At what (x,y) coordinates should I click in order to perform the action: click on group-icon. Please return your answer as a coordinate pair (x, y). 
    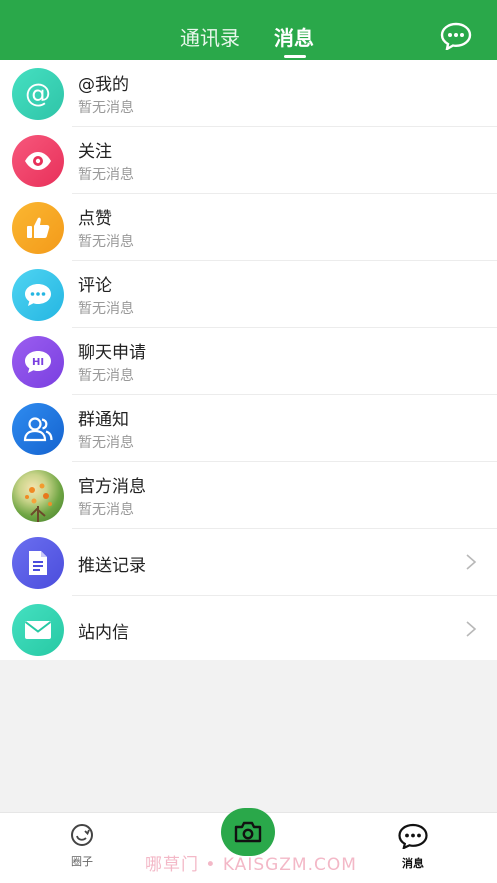
    Looking at the image, I should click on (38, 429).